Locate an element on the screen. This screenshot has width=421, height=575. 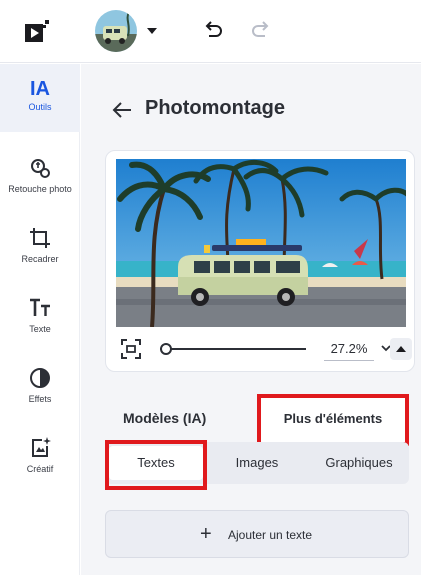
rail-label: Créatif is located at coordinates (40, 469).